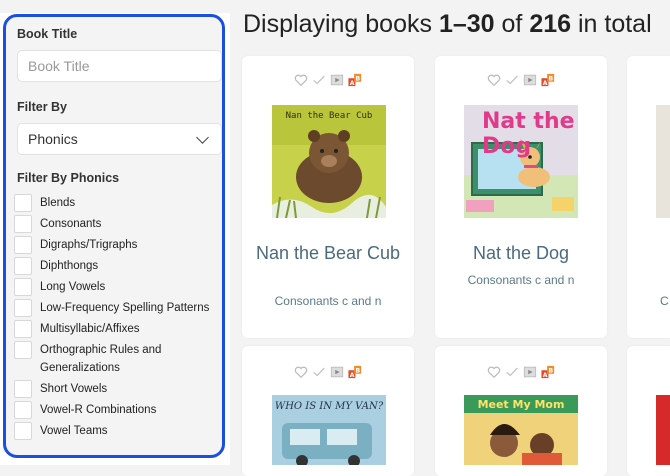  I want to click on cover-title-text: Nat the Dog, so click(528, 134).